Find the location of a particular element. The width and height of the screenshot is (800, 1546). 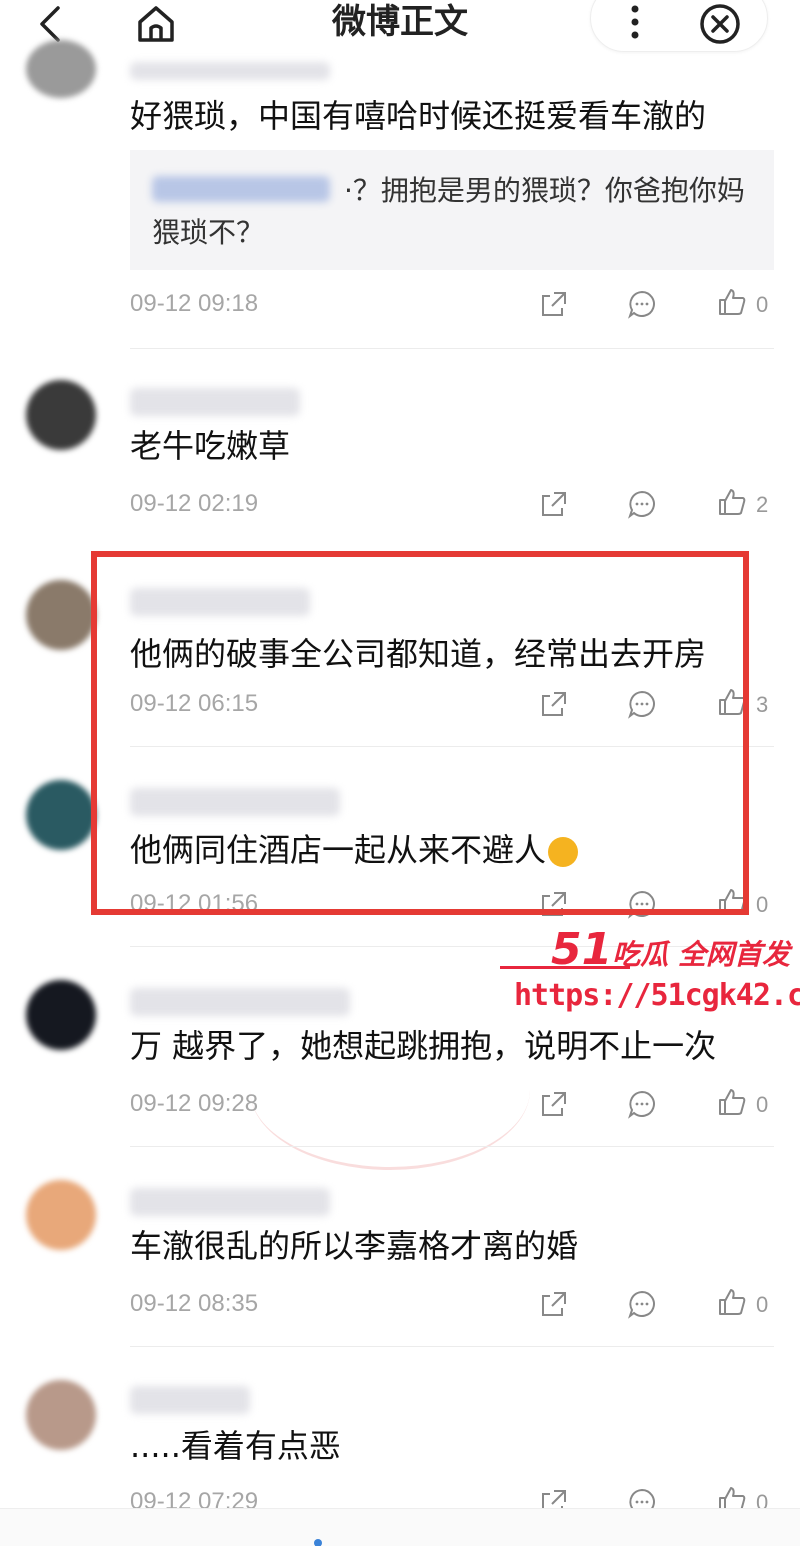

comment-time: 09-12 02:19 is located at coordinates (194, 503).